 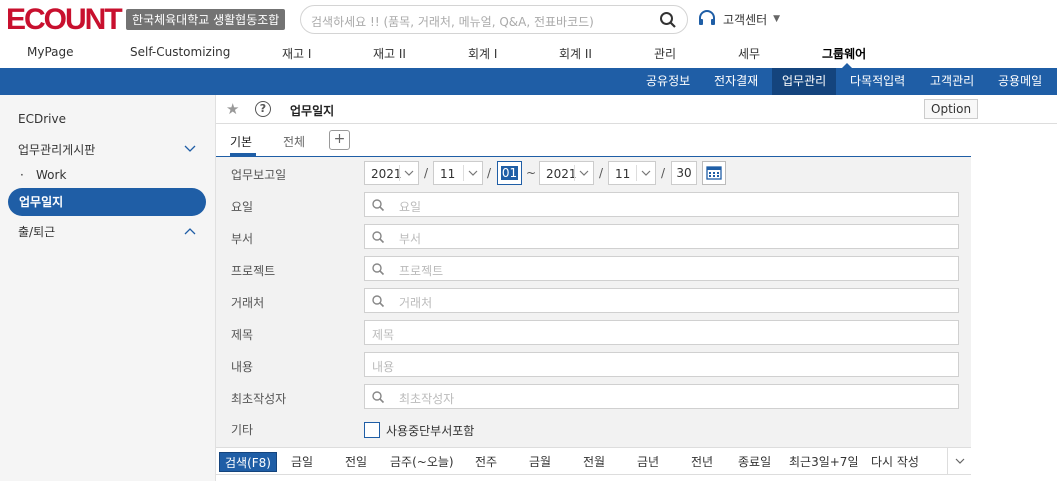 I want to click on customer-center-menu: 고객센터 ▼, so click(x=738, y=19).